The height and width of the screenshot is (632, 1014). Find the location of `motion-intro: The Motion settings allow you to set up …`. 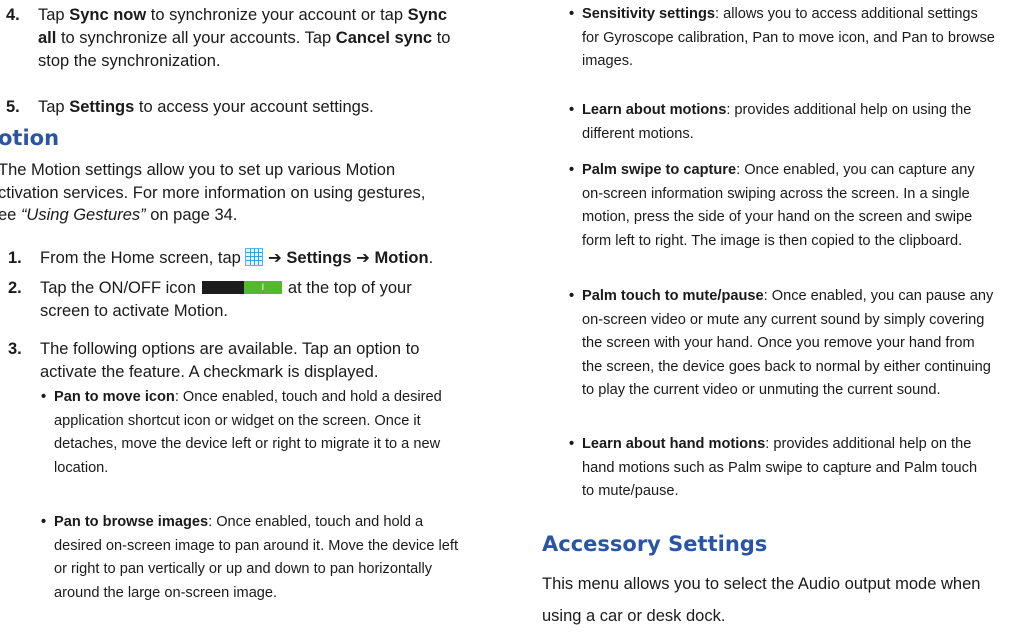

motion-intro: The Motion settings allow you to set up … is located at coordinates (213, 192).